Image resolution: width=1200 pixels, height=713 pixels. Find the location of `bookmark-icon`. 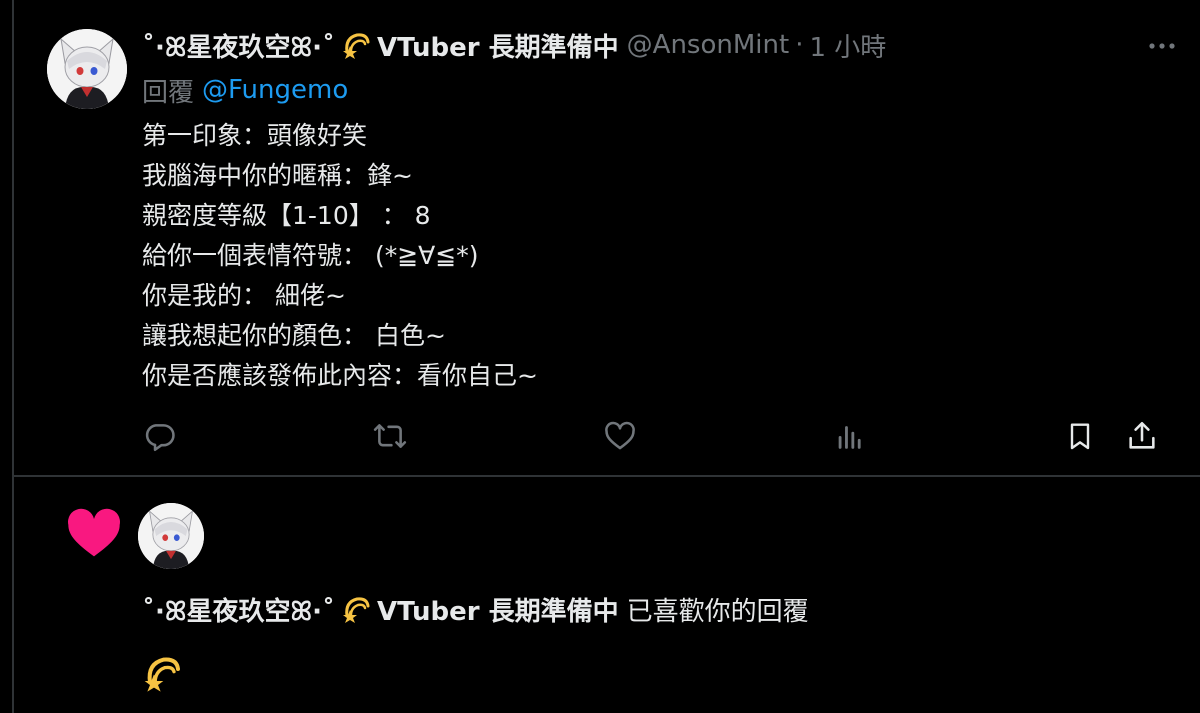

bookmark-icon is located at coordinates (1080, 436).